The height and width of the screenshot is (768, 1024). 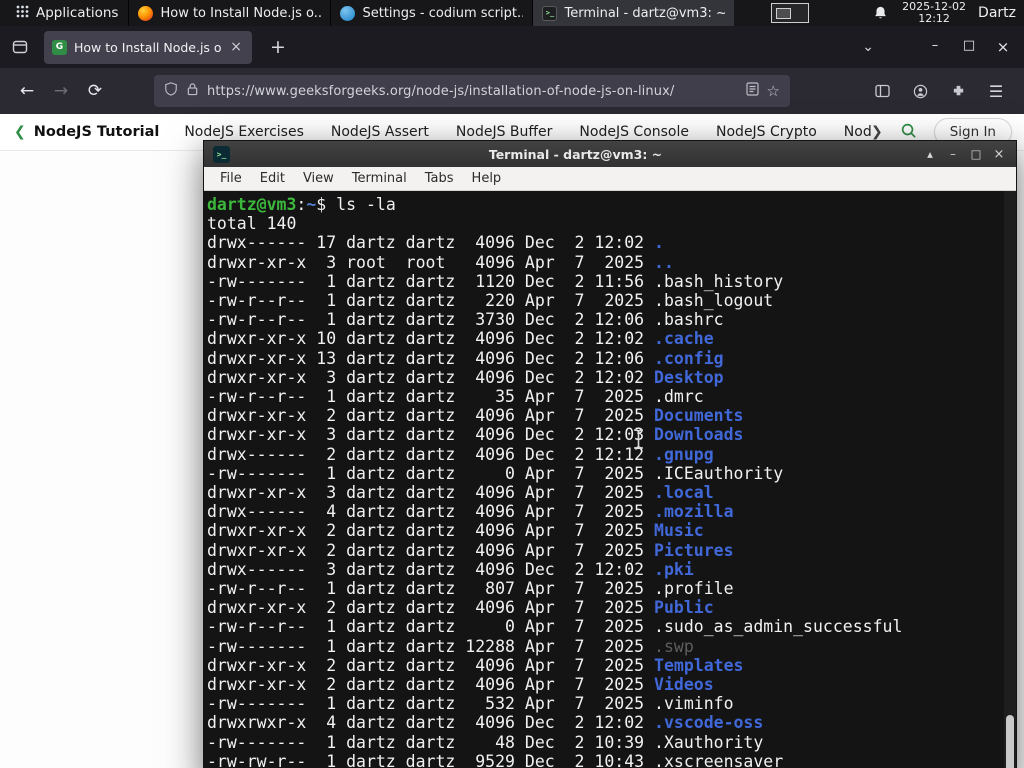 I want to click on terminal-menu-help: Help, so click(x=487, y=178).